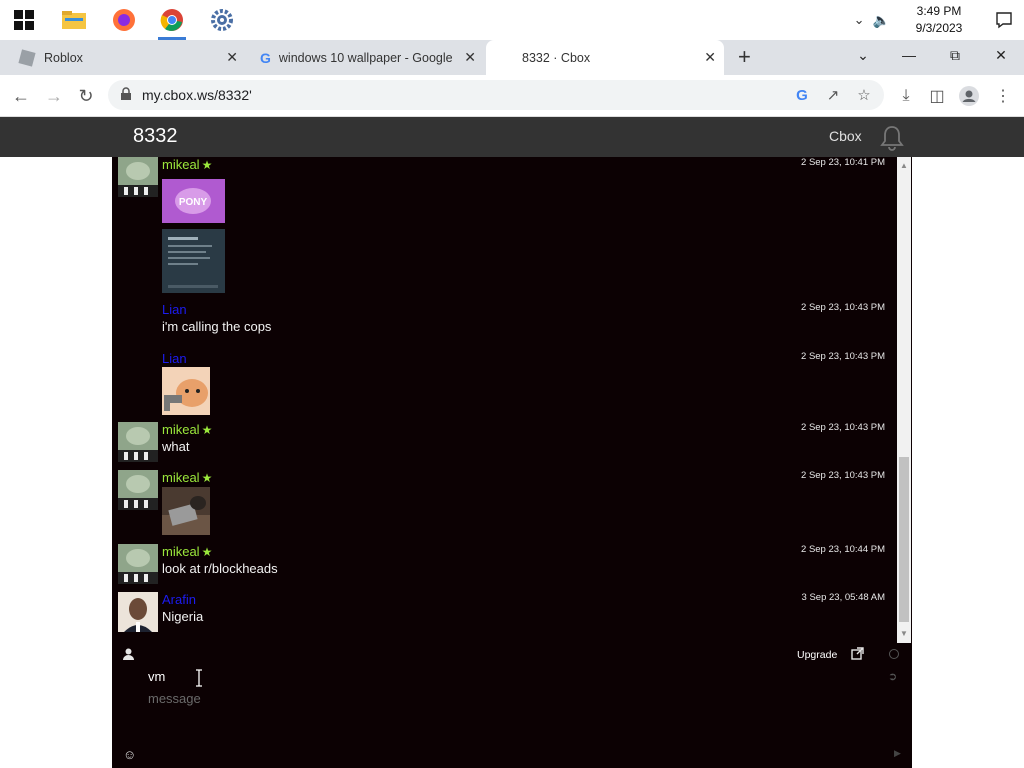 The height and width of the screenshot is (768, 1024). I want to click on tab-label: 8332 · Cbox, so click(556, 57).